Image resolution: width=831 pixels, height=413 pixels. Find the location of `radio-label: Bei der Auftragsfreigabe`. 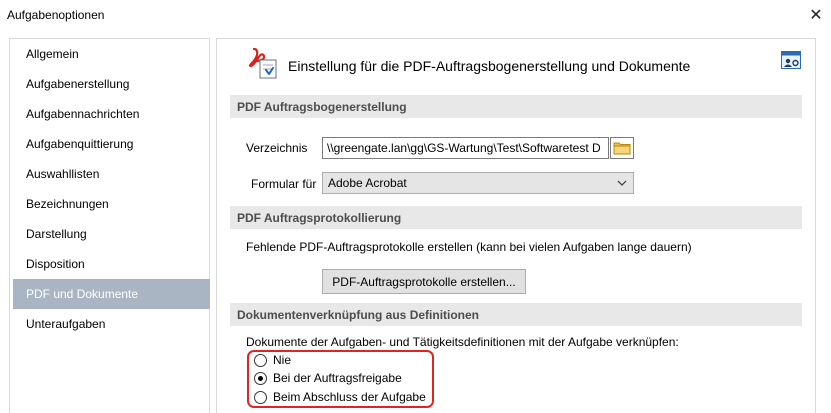

radio-label: Bei der Auftragsfreigabe is located at coordinates (337, 378).